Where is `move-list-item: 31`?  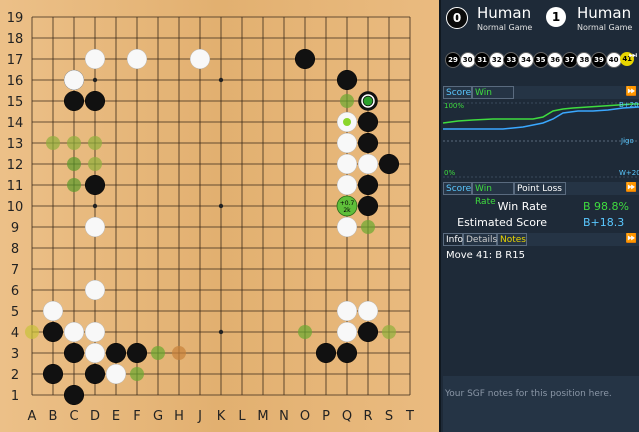 move-list-item: 31 is located at coordinates (482, 60).